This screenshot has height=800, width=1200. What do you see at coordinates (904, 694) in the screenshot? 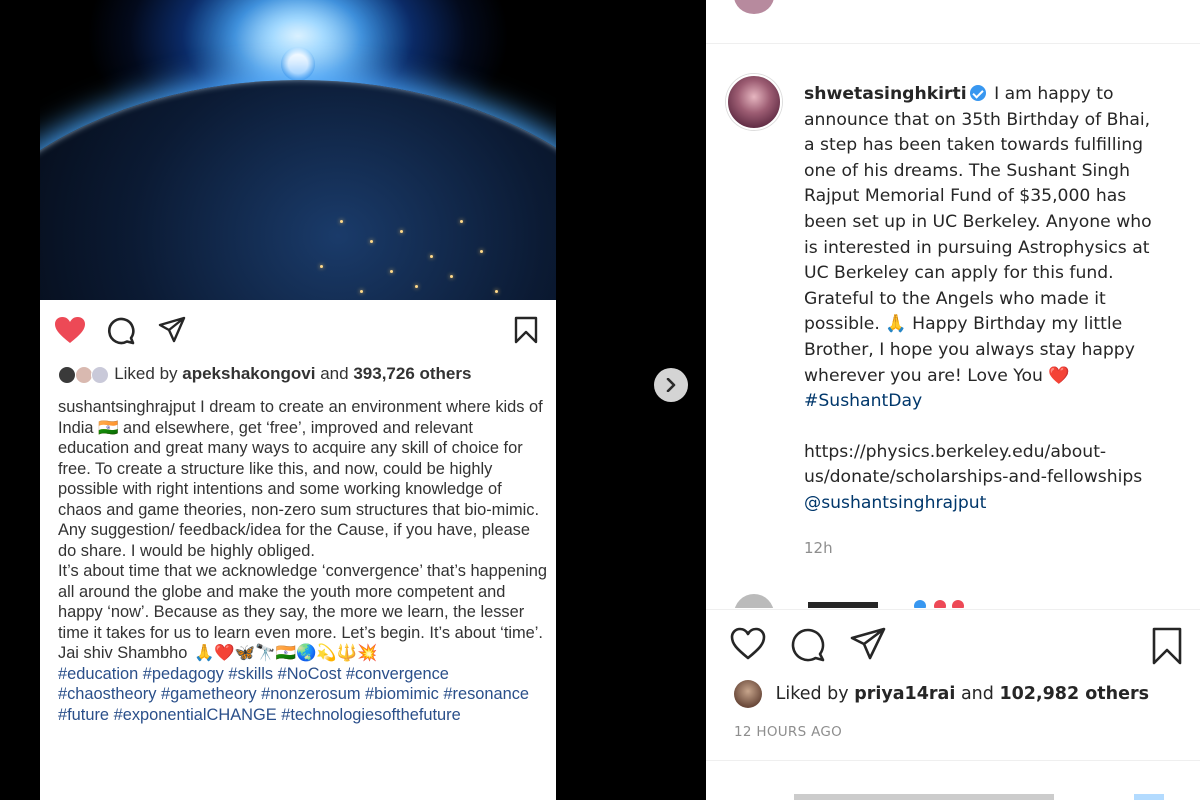
I see `likes-user: priya14rai` at bounding box center [904, 694].